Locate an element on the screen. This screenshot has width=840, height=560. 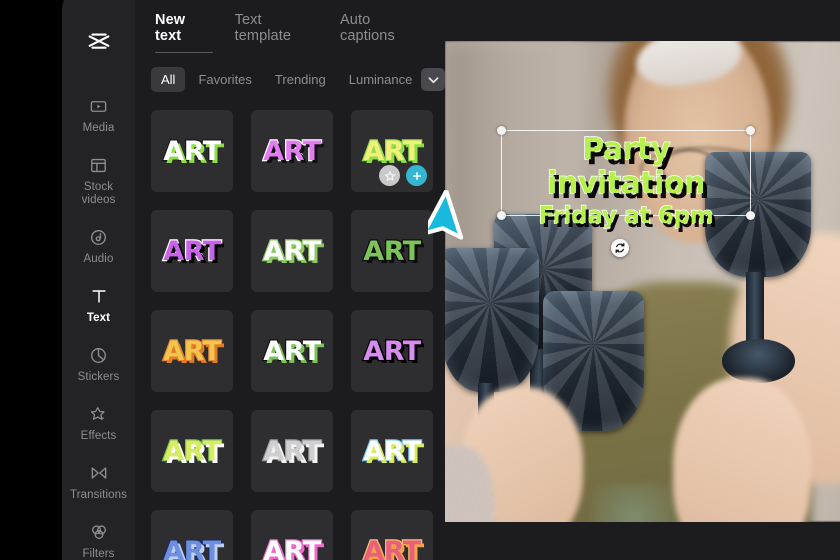
chip-all: All is located at coordinates (168, 79).